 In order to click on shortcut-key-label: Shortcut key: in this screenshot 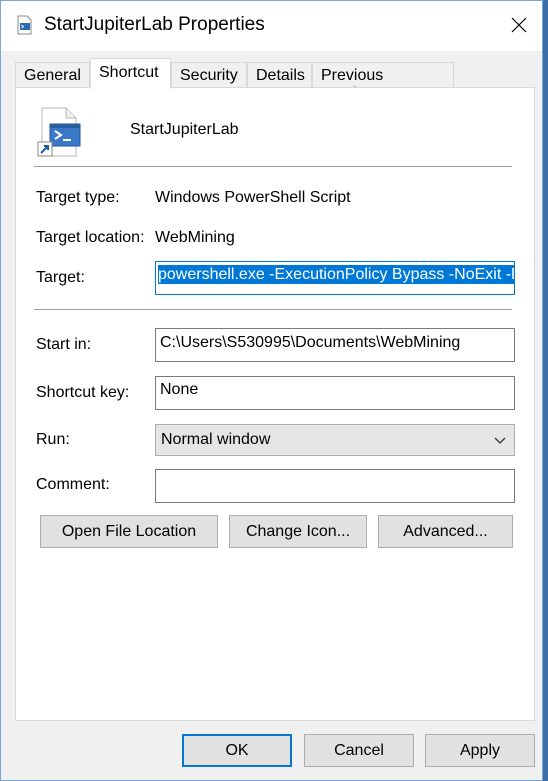, I will do `click(83, 392)`.